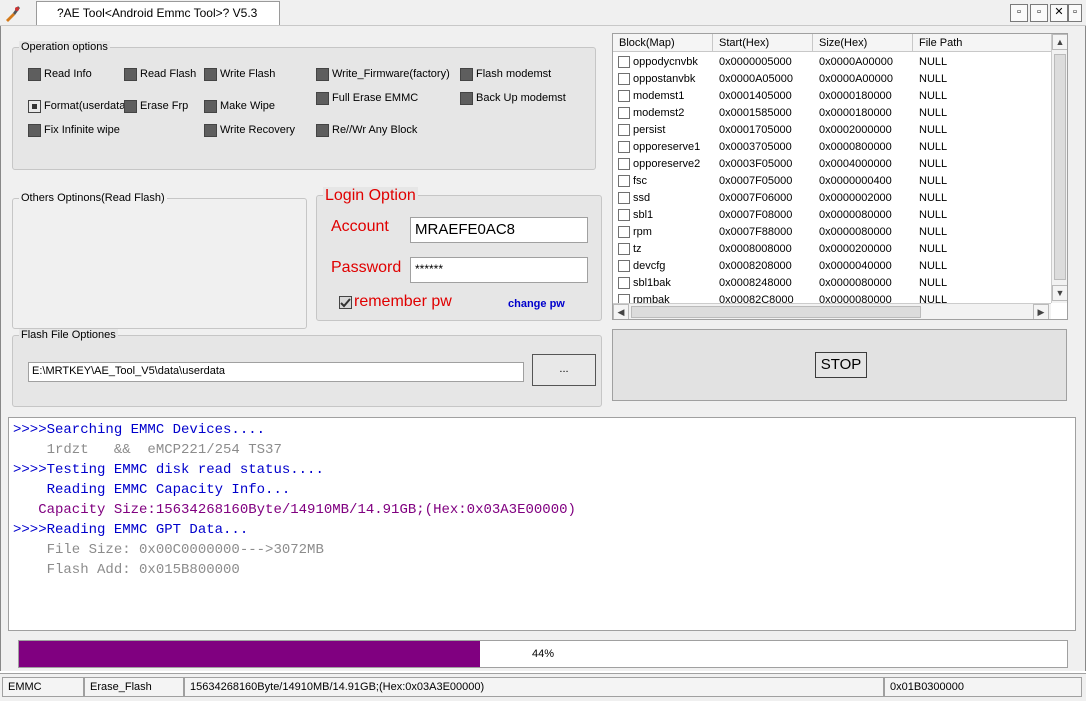 Image resolution: width=1086 pixels, height=701 pixels. Describe the element at coordinates (239, 74) in the screenshot. I see `write-flash-checkbox: Write Flash` at that location.